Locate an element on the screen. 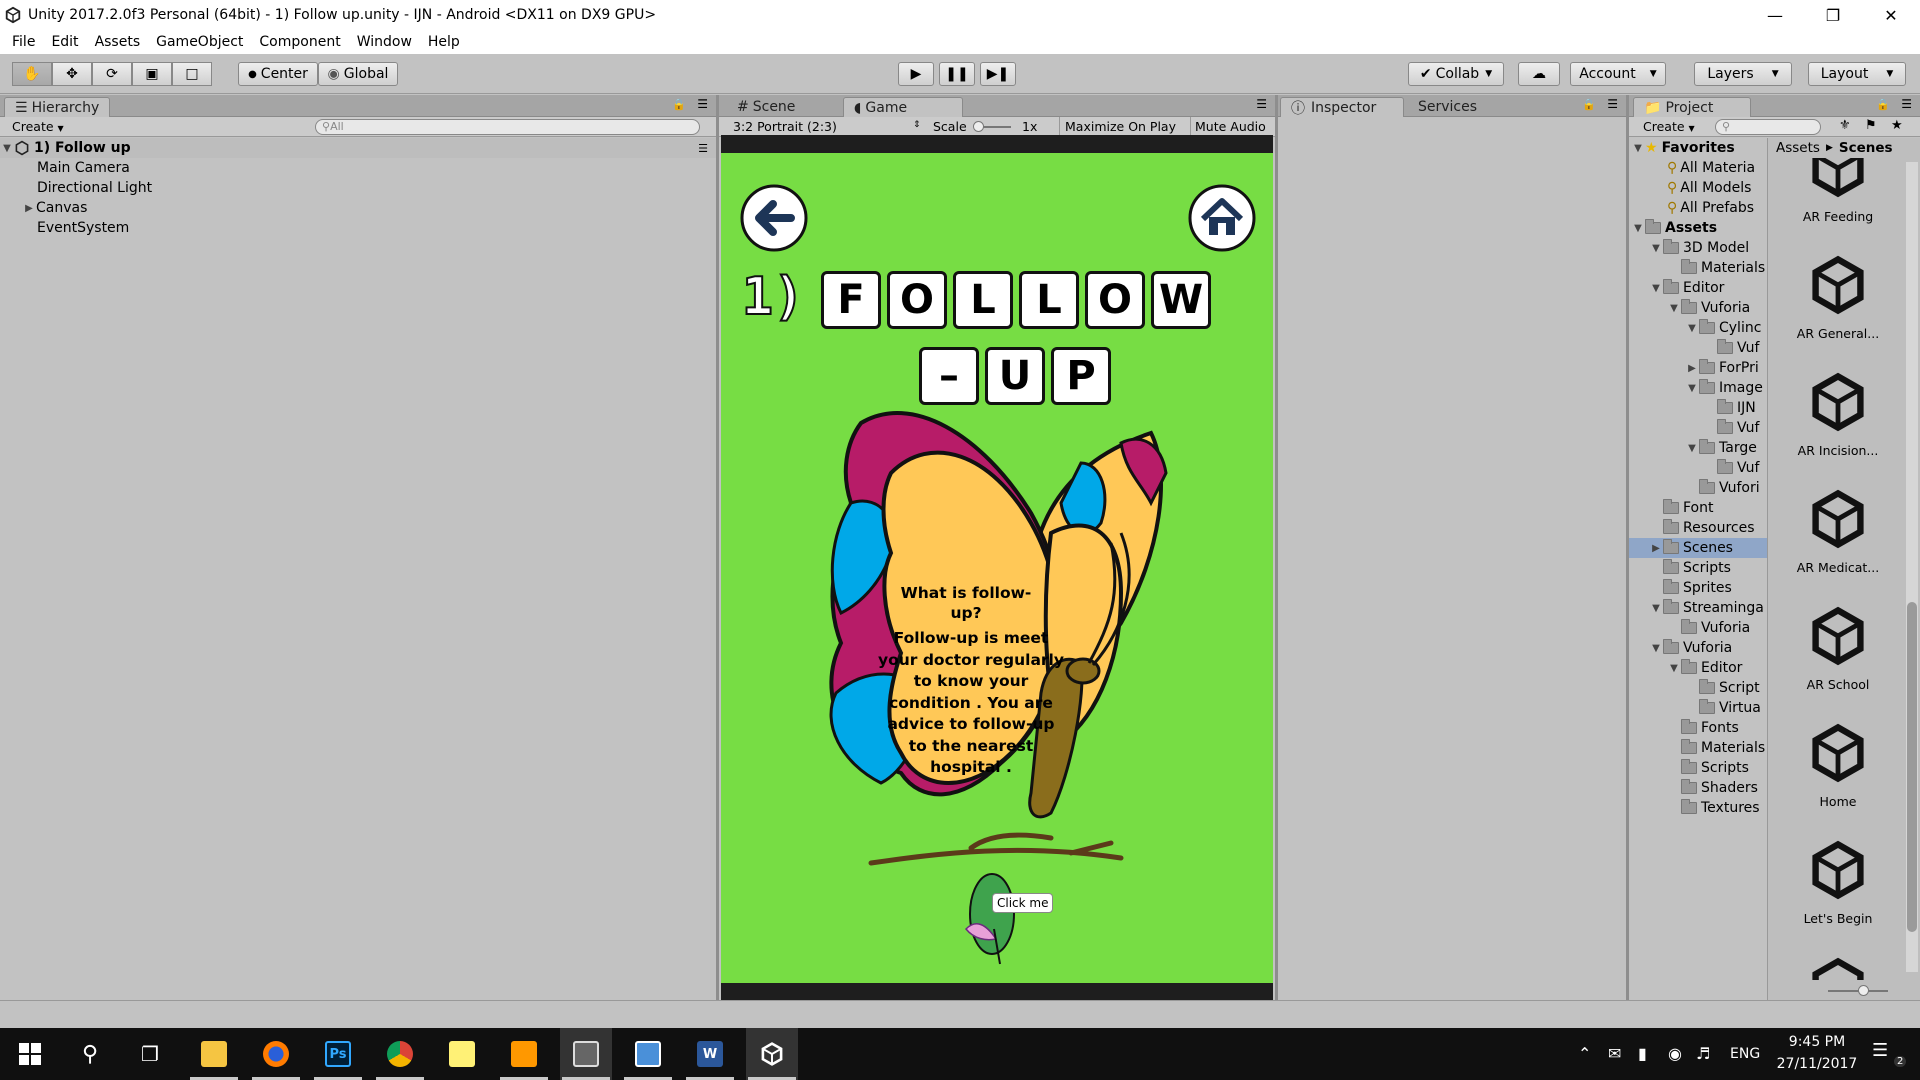 This screenshot has width=1920, height=1080. menu-help: Help is located at coordinates (444, 42).